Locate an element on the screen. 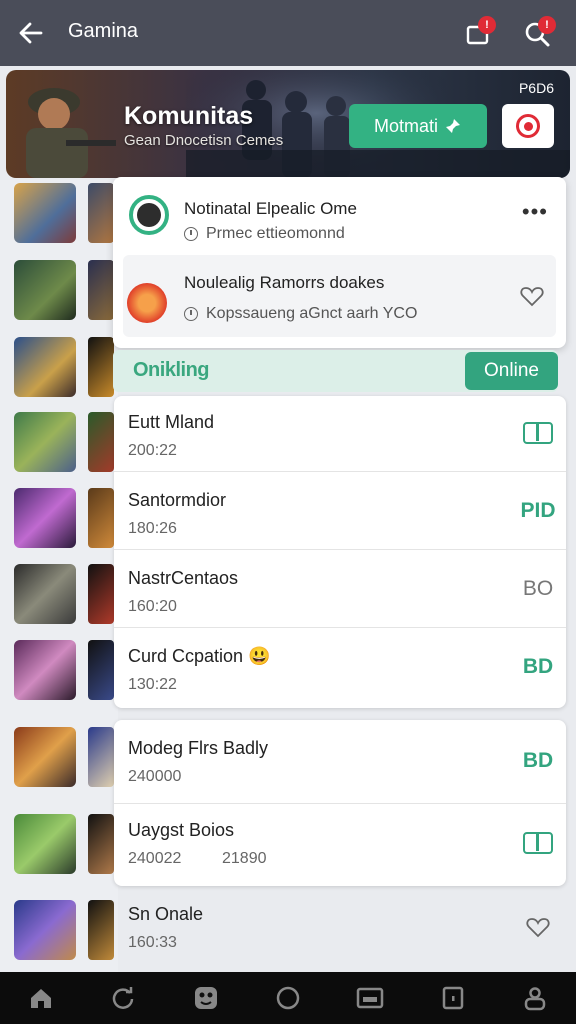  notification-title: Notinatal Elpealic Ome is located at coordinates (270, 208).